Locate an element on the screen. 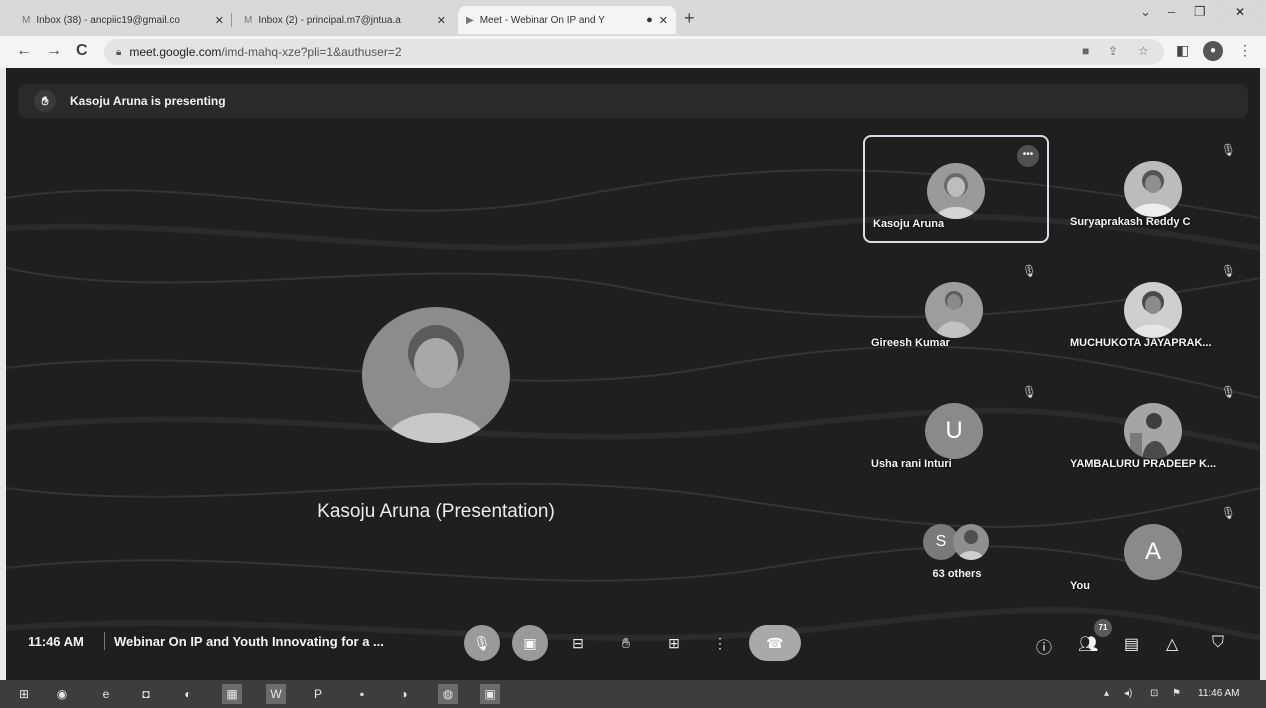  network-icon: ⊡ is located at coordinates (1154, 693).